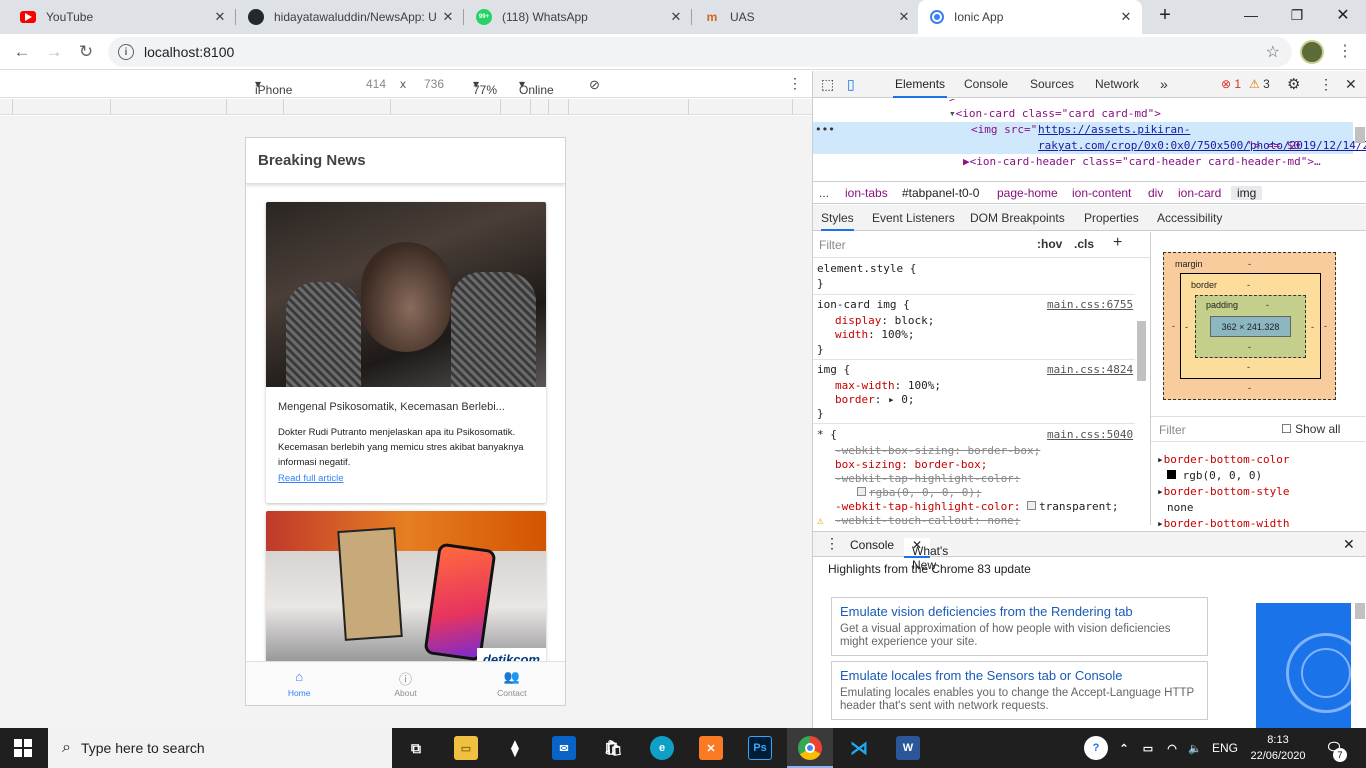 Image resolution: width=1366 pixels, height=768 pixels. I want to click on tab-youtube: YouTube ✕, so click(122, 17).